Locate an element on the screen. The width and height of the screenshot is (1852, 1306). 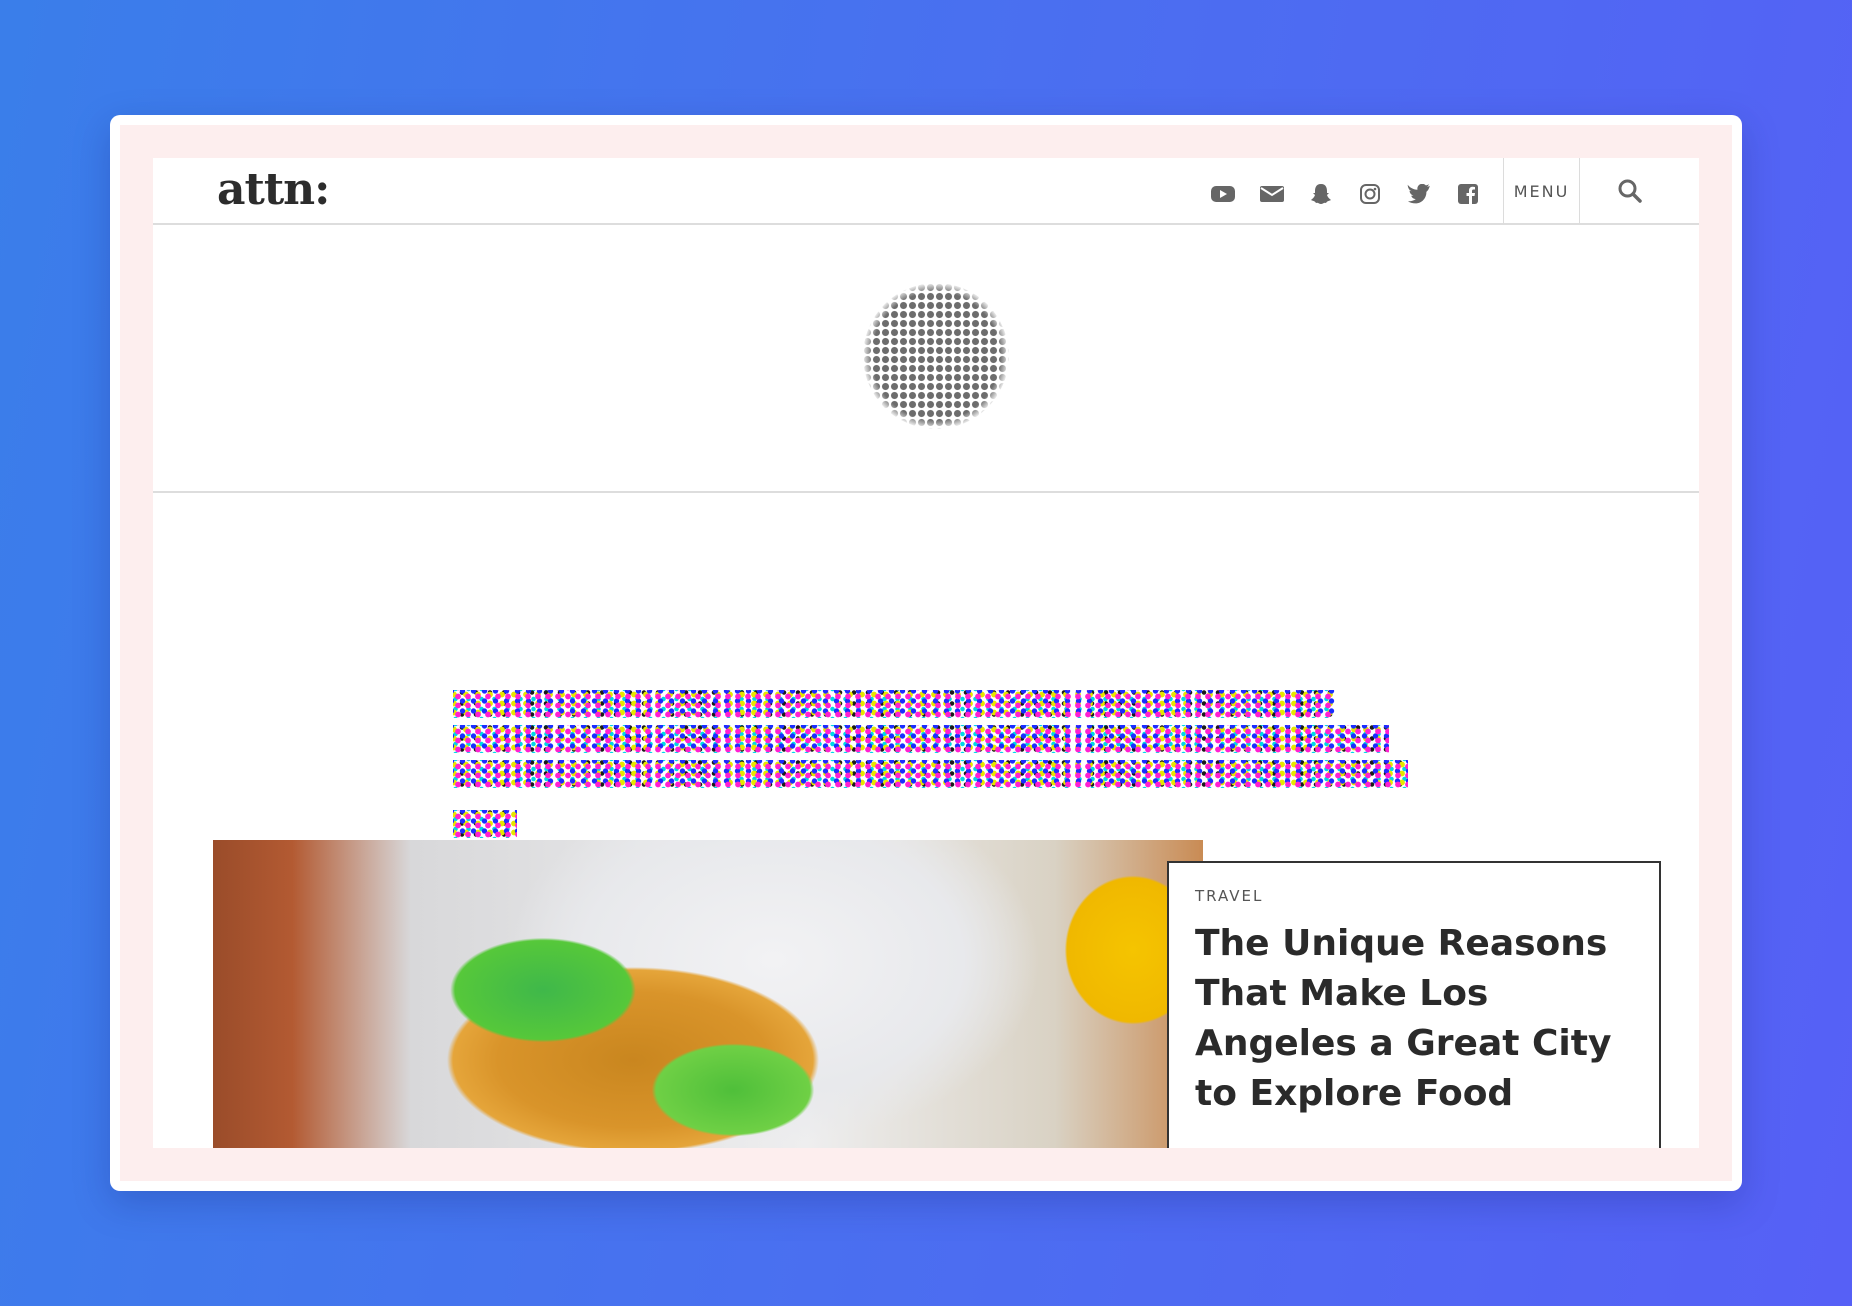
facebook-icon is located at coordinates (1467, 194).